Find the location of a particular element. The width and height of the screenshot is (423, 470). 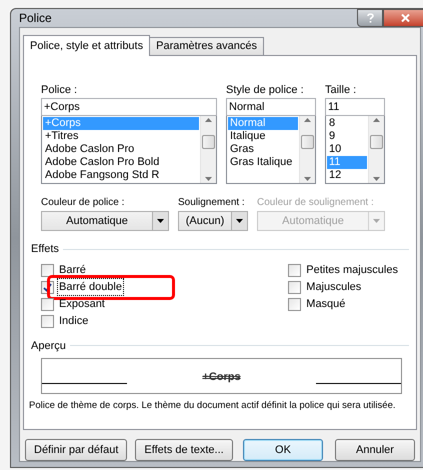

help-button is located at coordinates (370, 18).